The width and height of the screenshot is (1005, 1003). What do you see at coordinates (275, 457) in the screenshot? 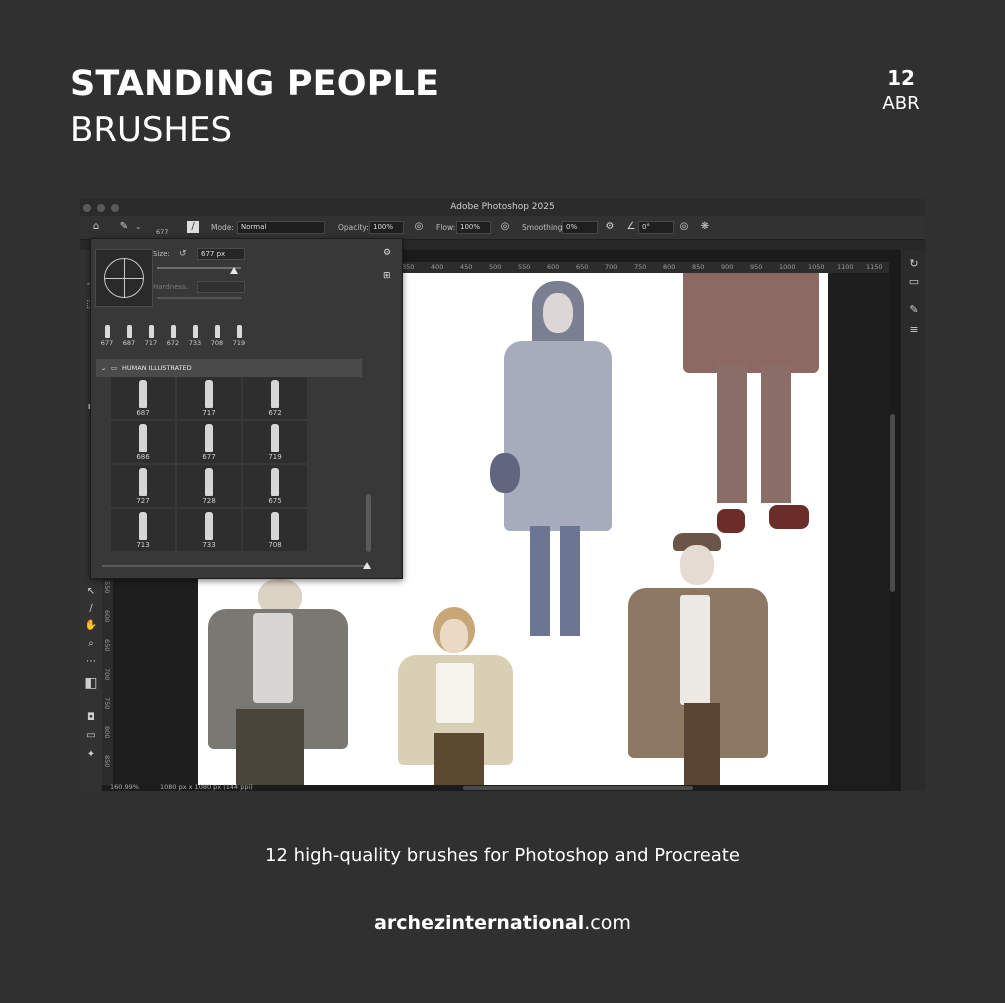
I see `brush-number: 719` at bounding box center [275, 457].